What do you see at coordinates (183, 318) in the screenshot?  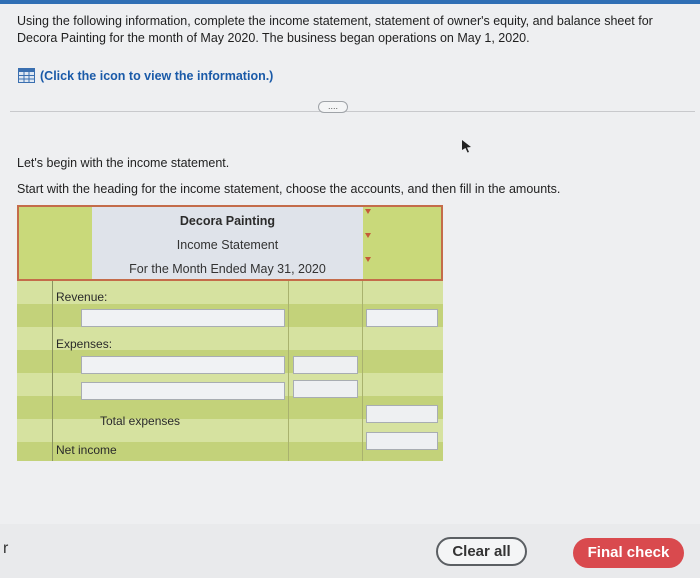 I see `revenue-account-select` at bounding box center [183, 318].